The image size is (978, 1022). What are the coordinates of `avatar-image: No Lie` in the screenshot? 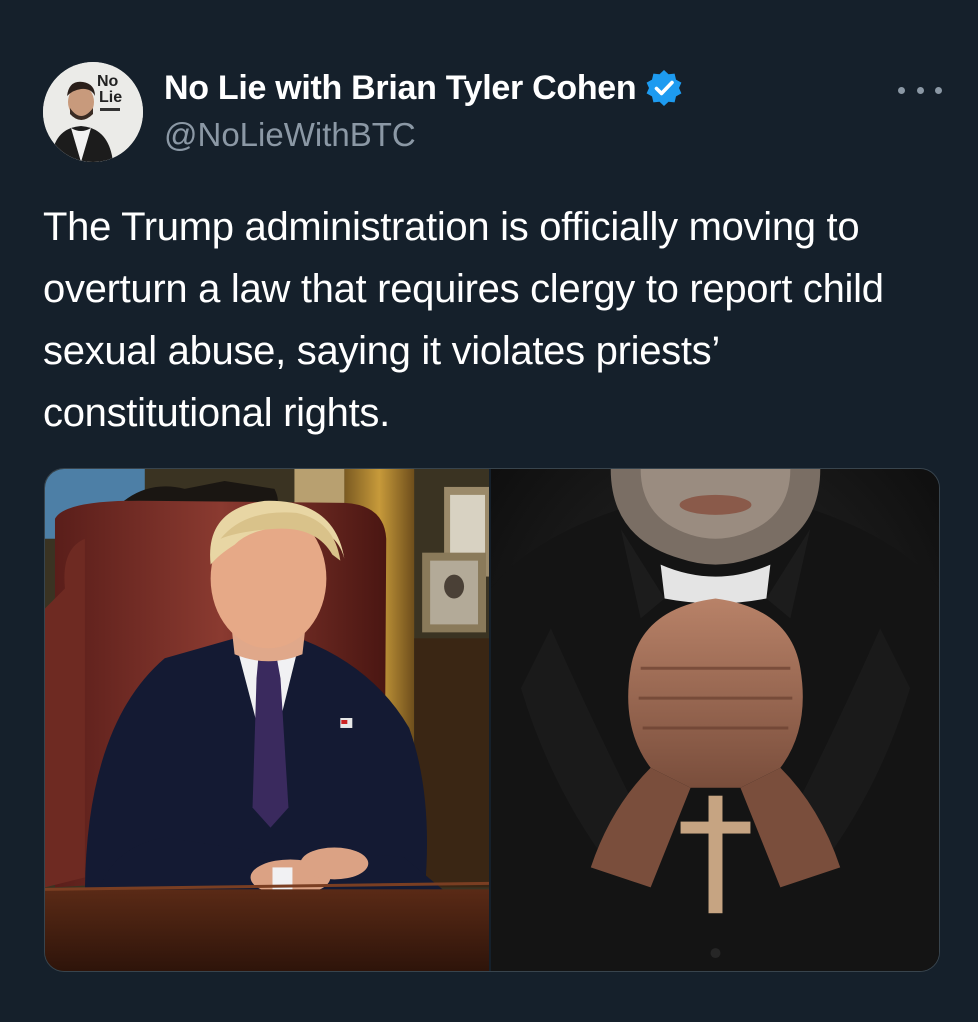 It's located at (93, 112).